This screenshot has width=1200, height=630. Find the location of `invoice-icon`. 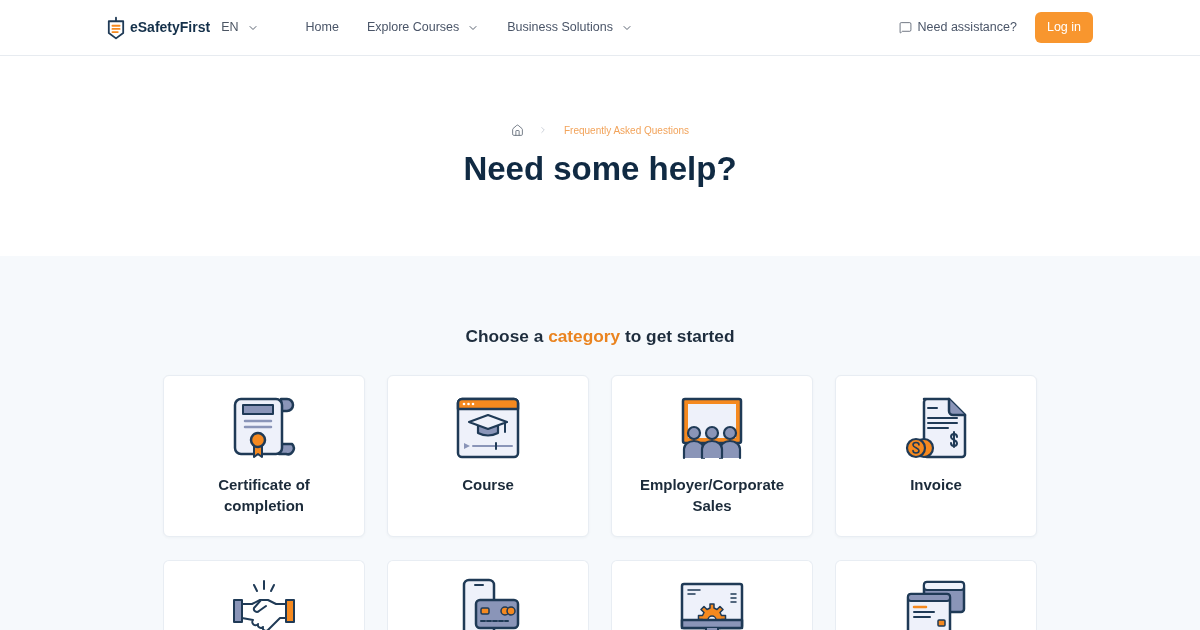

invoice-icon is located at coordinates (936, 428).